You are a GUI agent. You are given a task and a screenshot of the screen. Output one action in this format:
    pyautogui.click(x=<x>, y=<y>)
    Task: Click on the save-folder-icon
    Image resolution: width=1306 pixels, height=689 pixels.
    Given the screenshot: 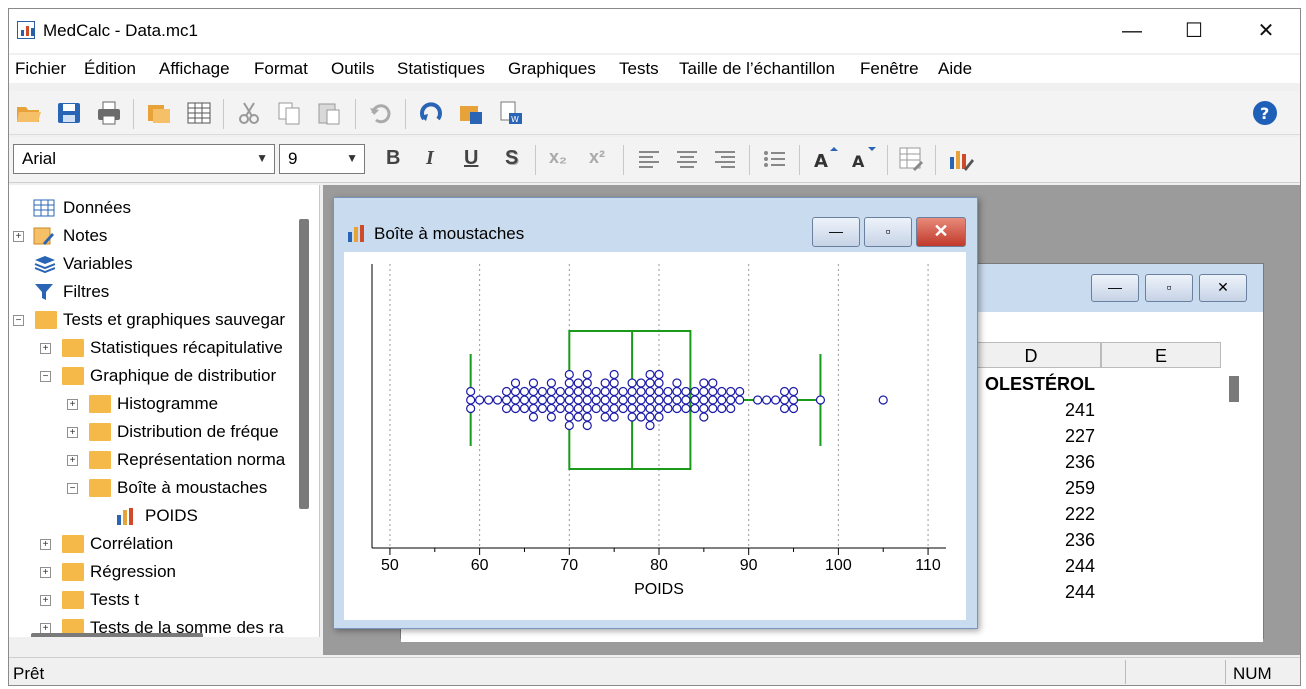 What is the action you would take?
    pyautogui.click(x=471, y=113)
    